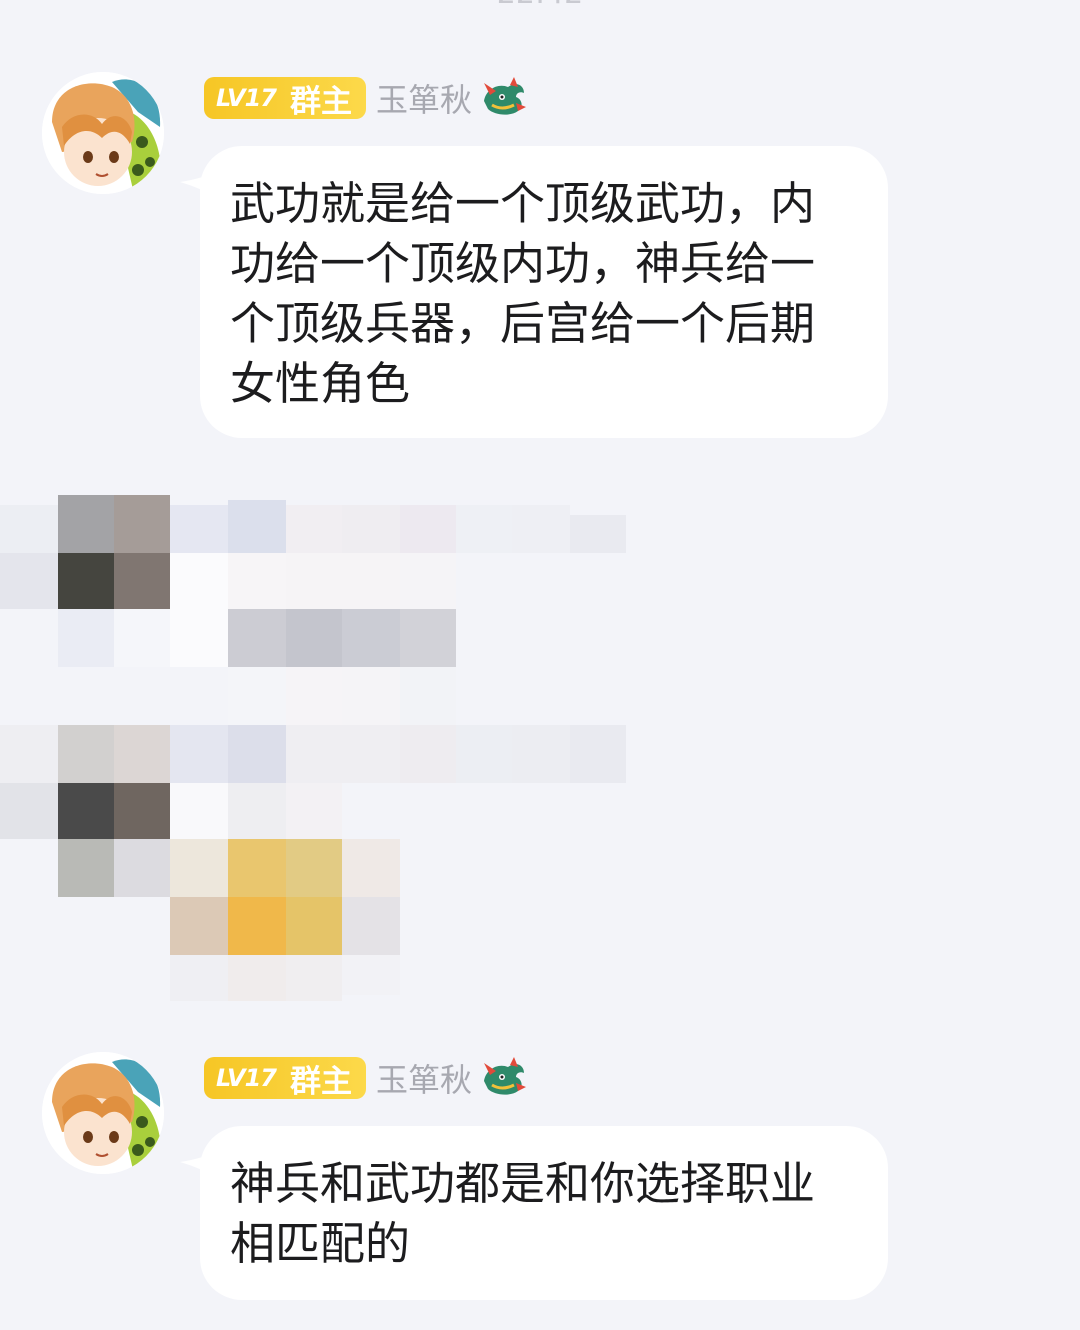  What do you see at coordinates (544, 1213) in the screenshot?
I see `message-bubble: 神兵和武功都是和你选择职业相匹配的` at bounding box center [544, 1213].